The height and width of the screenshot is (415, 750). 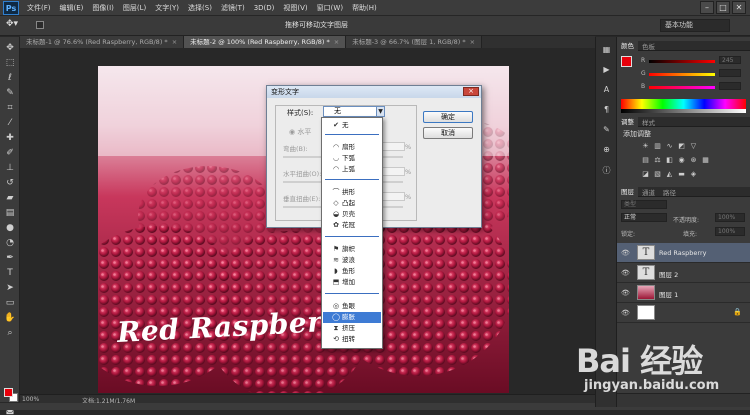 I want to click on tab-channels: 通道, so click(x=648, y=192).